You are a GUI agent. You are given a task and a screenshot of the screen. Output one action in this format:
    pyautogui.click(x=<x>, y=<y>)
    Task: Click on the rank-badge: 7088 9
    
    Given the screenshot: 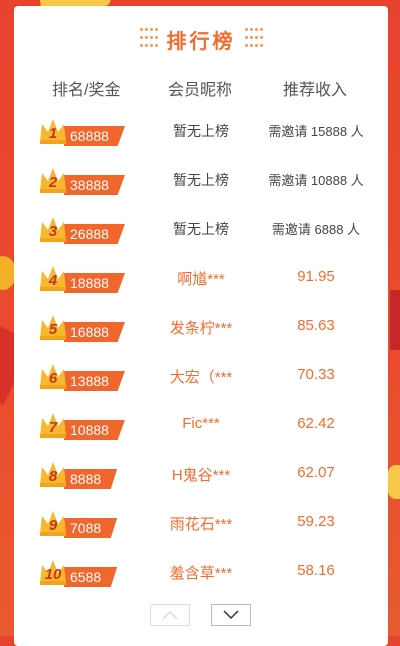 What is the action you would take?
    pyautogui.click(x=83, y=523)
    